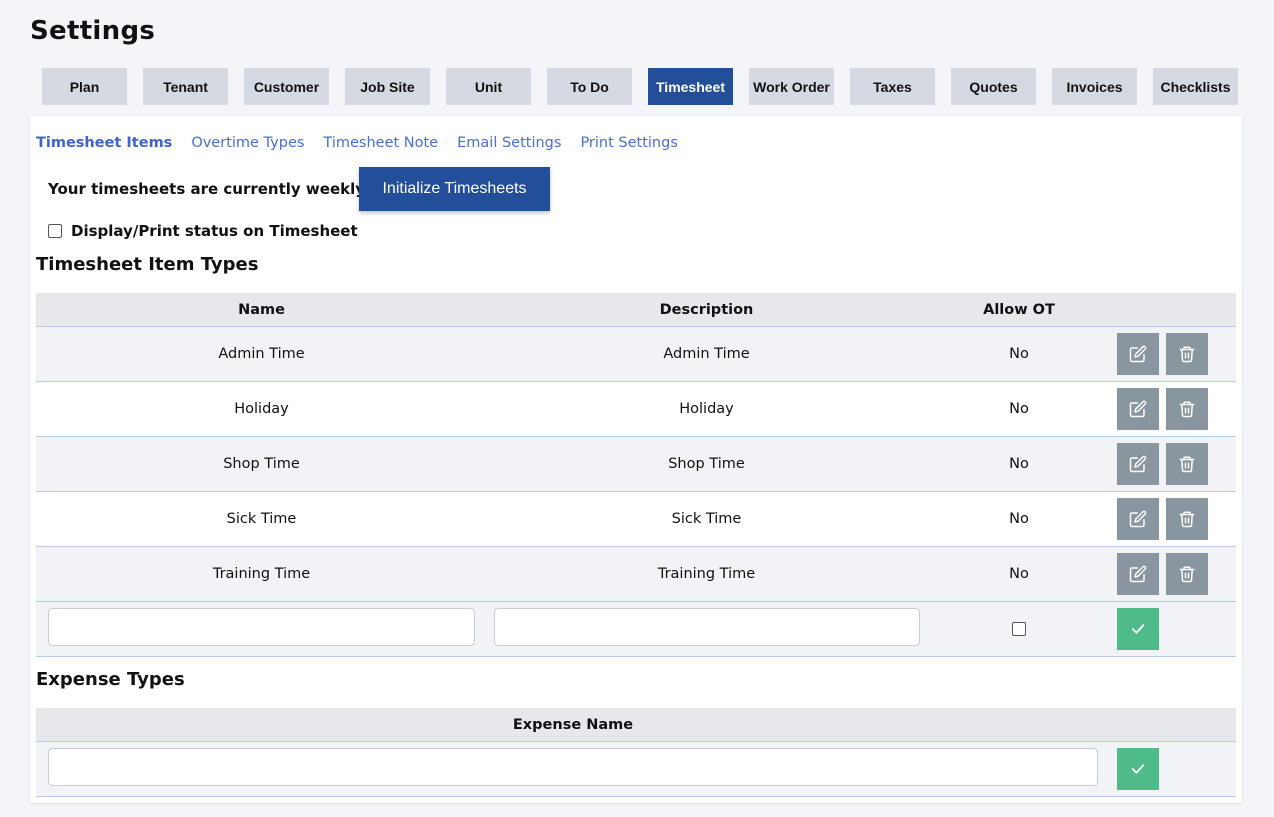 The height and width of the screenshot is (817, 1274). What do you see at coordinates (261, 464) in the screenshot?
I see `row-name: Shop Time` at bounding box center [261, 464].